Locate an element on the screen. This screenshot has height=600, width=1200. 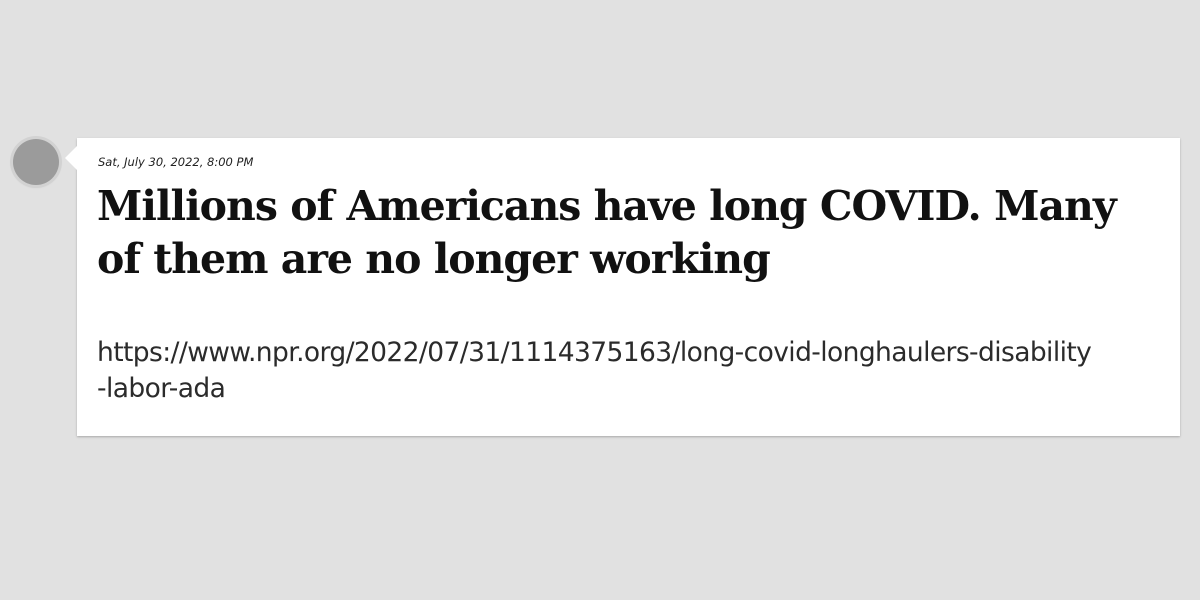
timeline-marker is located at coordinates (36, 162).